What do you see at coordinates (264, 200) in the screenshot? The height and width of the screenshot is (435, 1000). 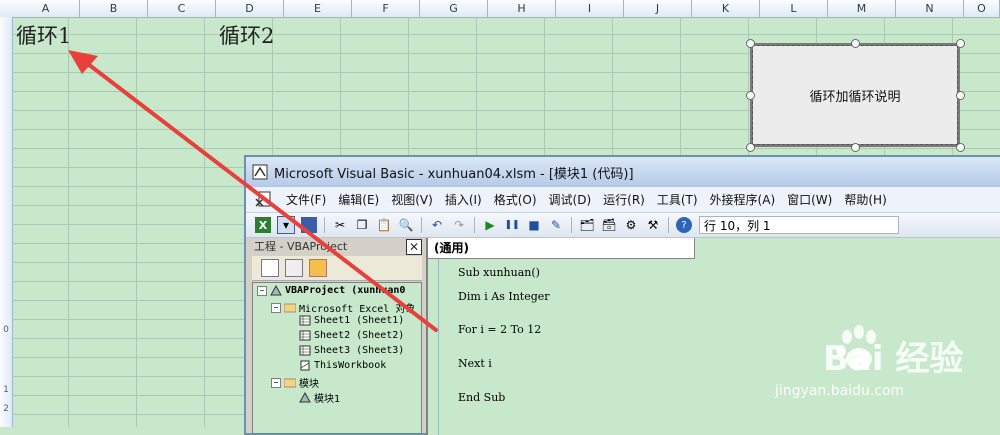 I see `module-doc-icon` at bounding box center [264, 200].